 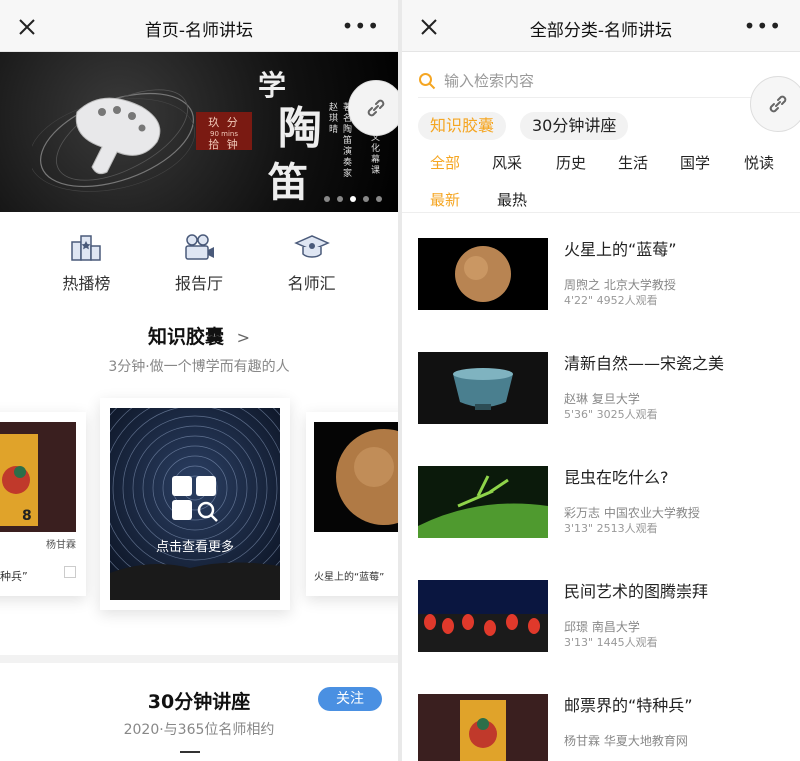 I want to click on scroll-indicator, so click(x=190, y=752).